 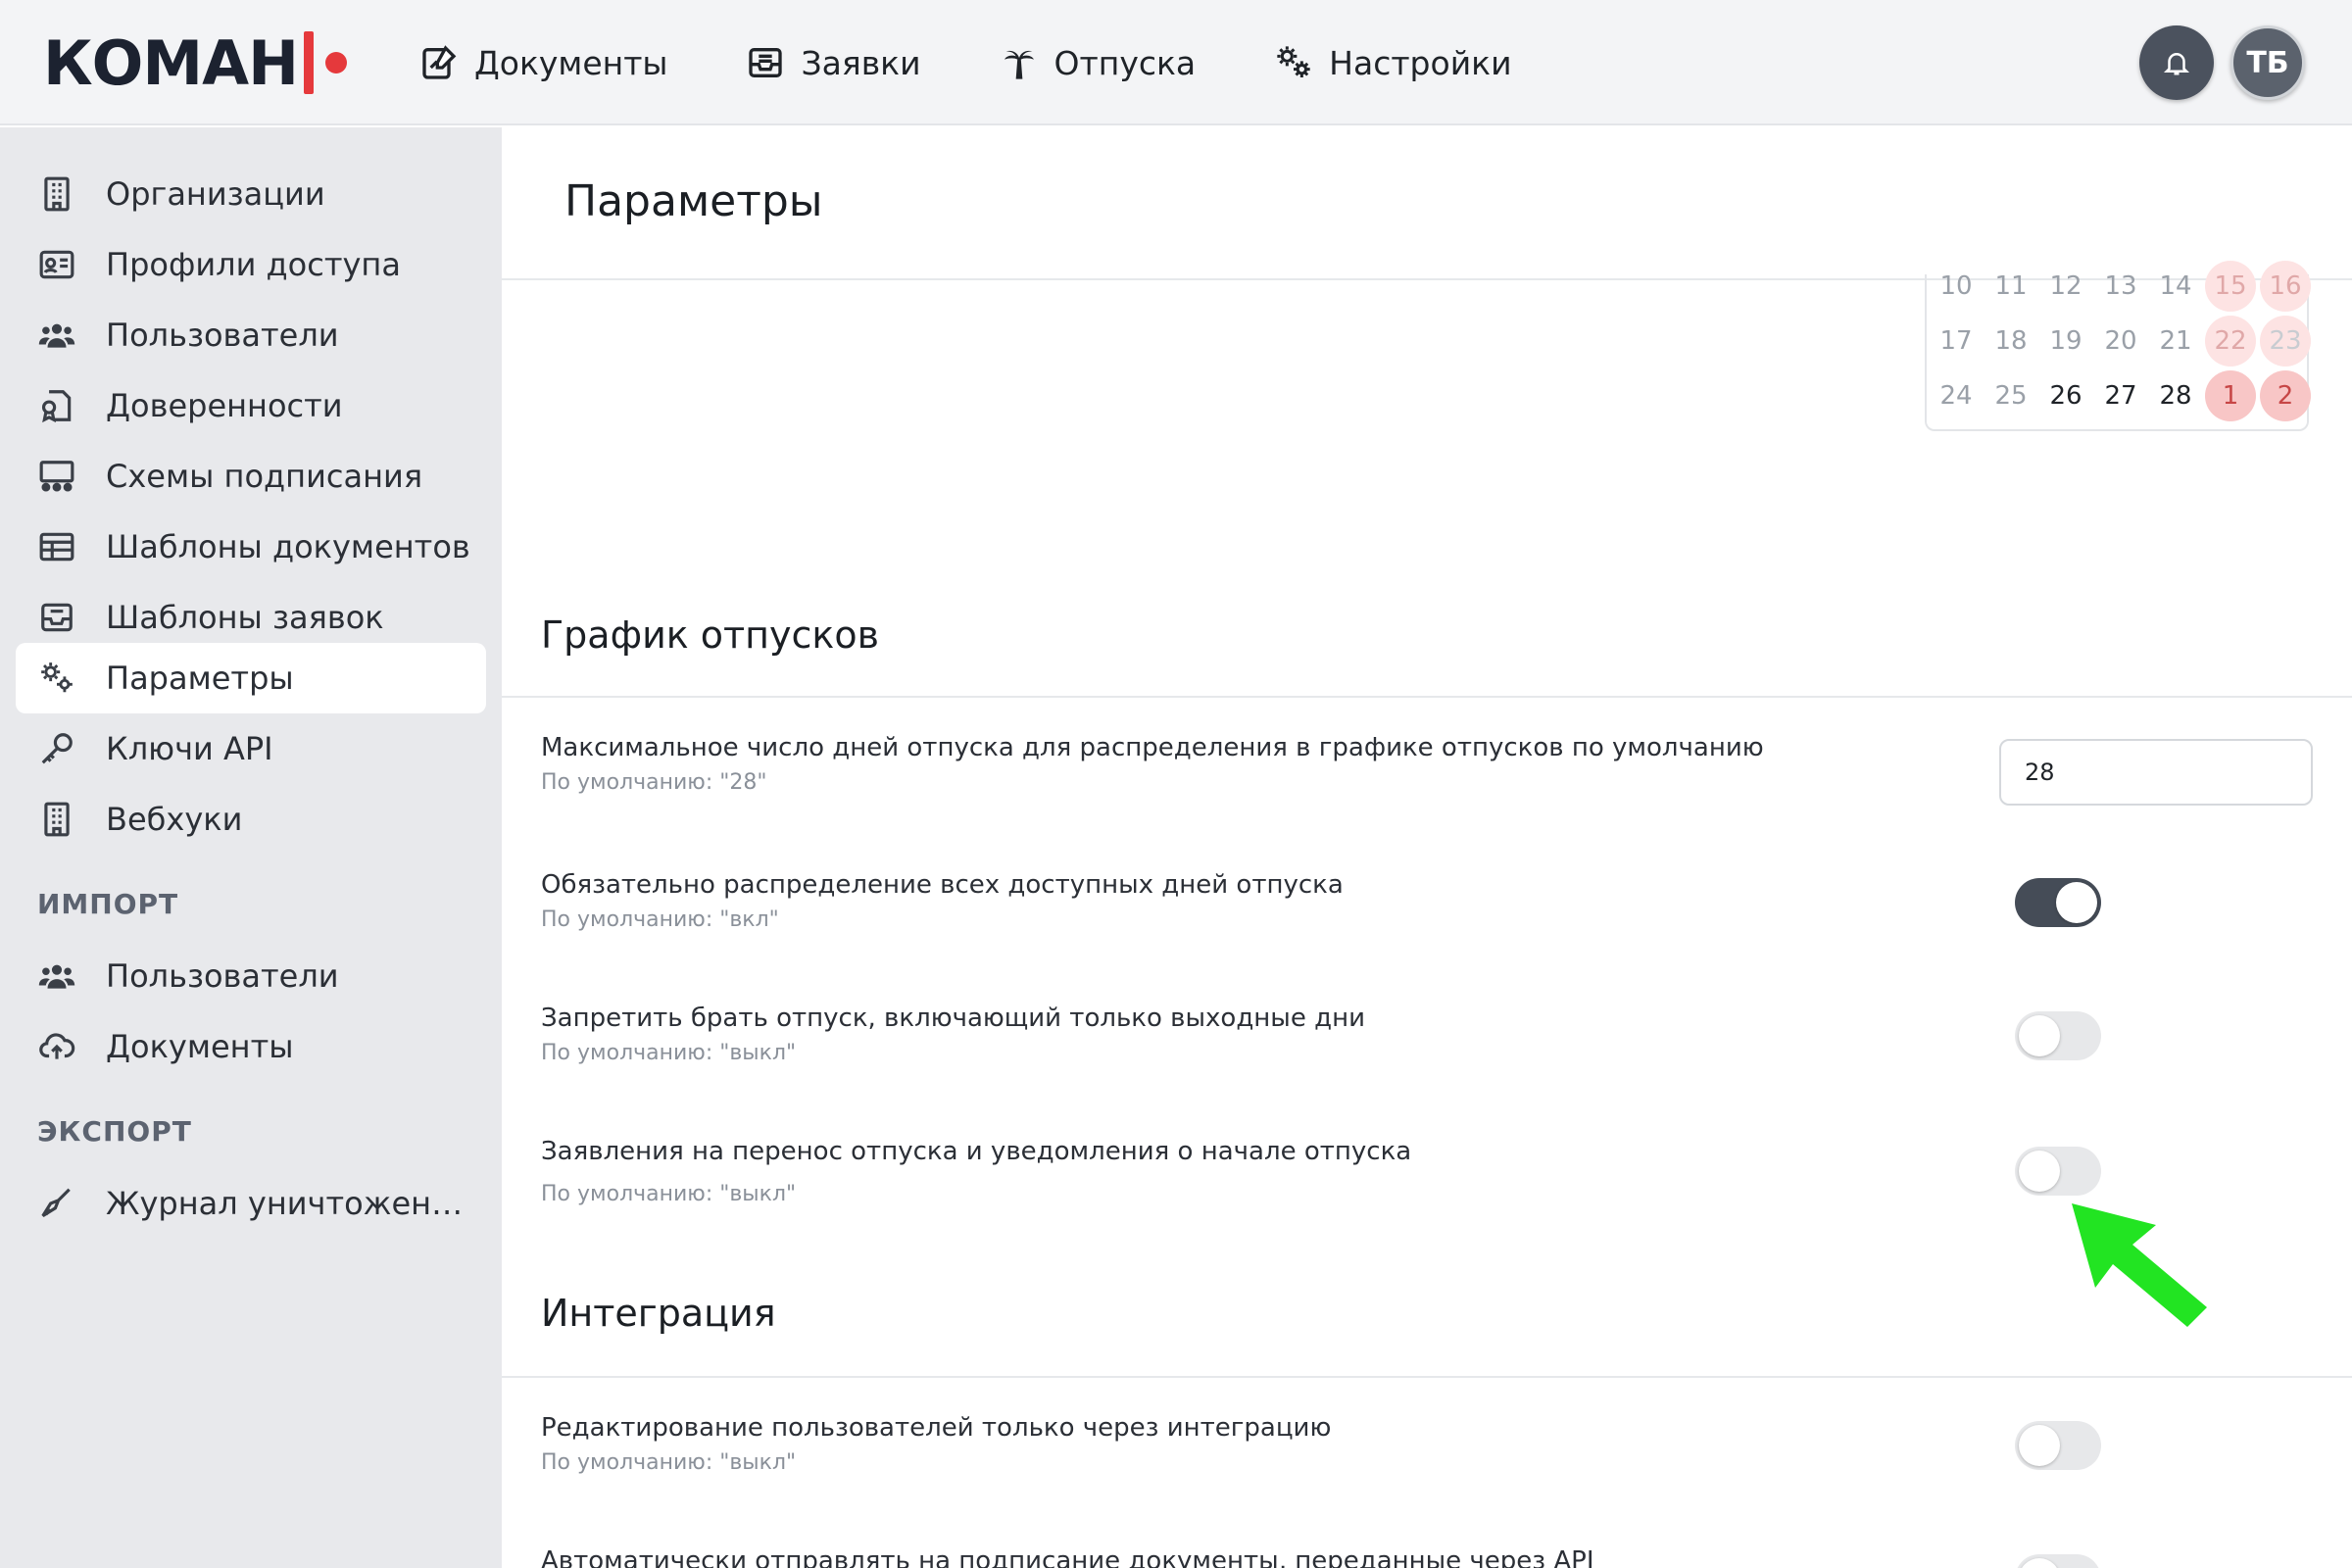 I want to click on certificate-icon, so click(x=56, y=405).